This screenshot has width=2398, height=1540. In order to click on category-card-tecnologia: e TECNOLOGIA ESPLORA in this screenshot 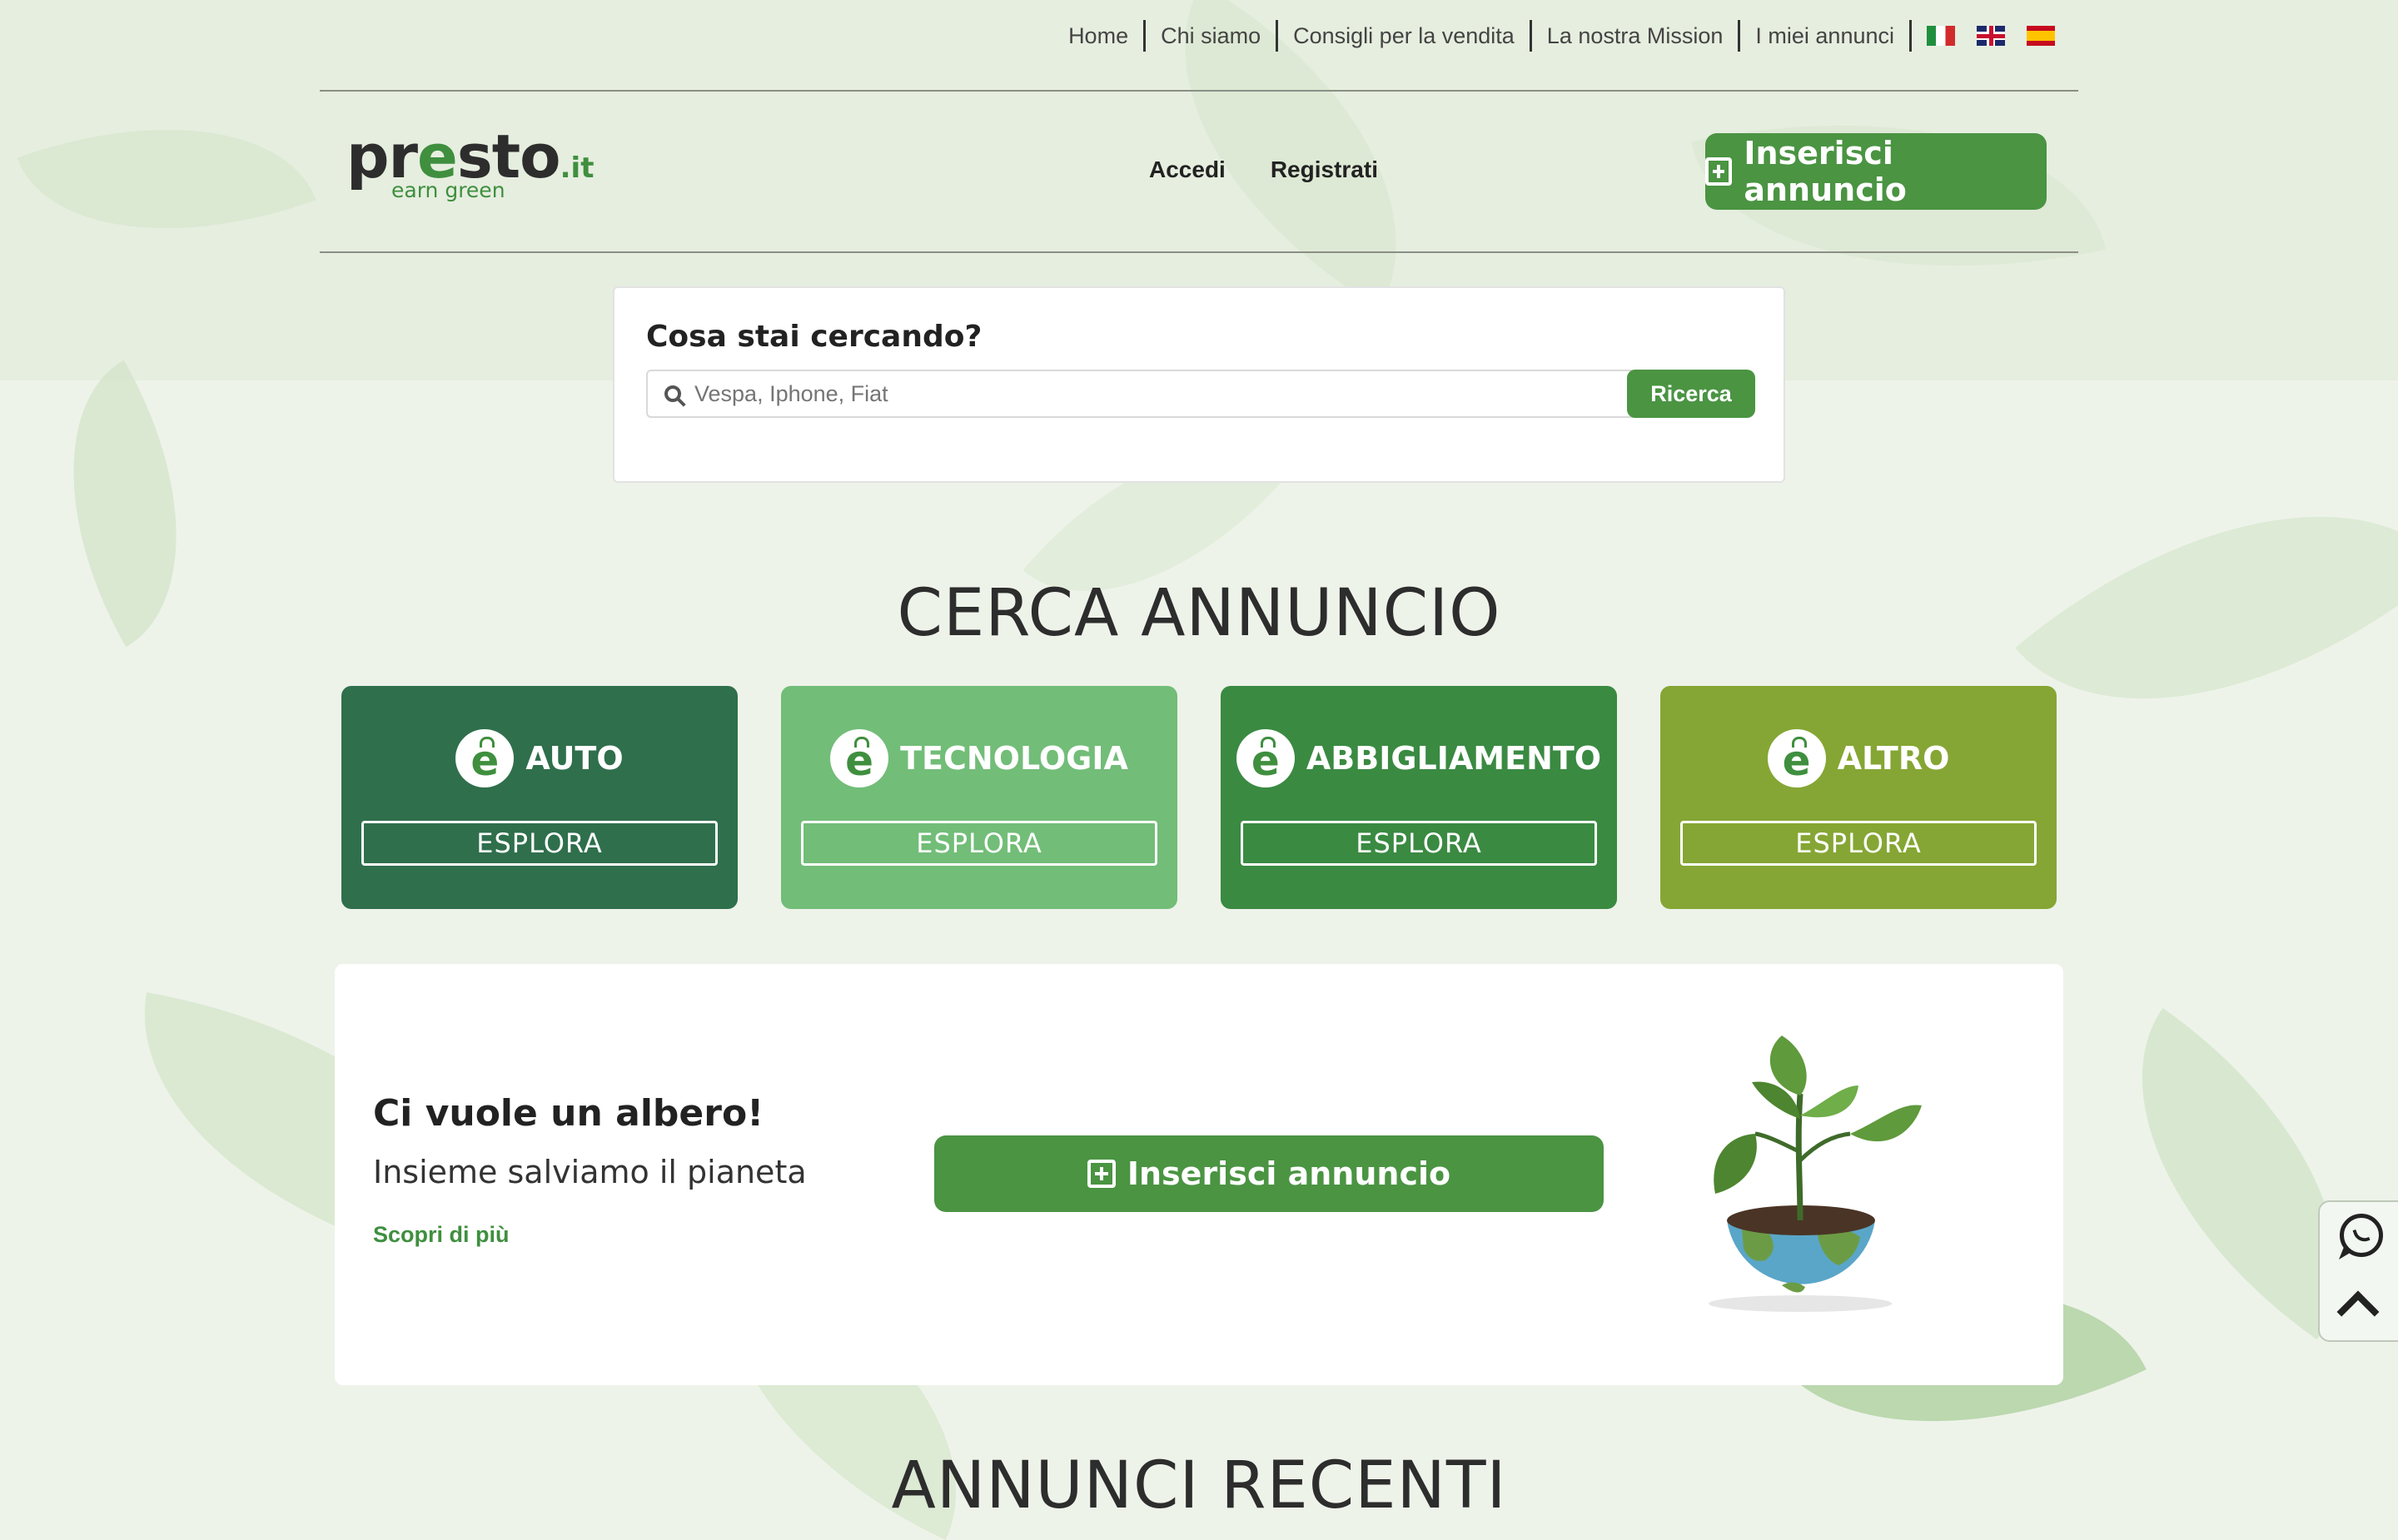, I will do `click(979, 798)`.